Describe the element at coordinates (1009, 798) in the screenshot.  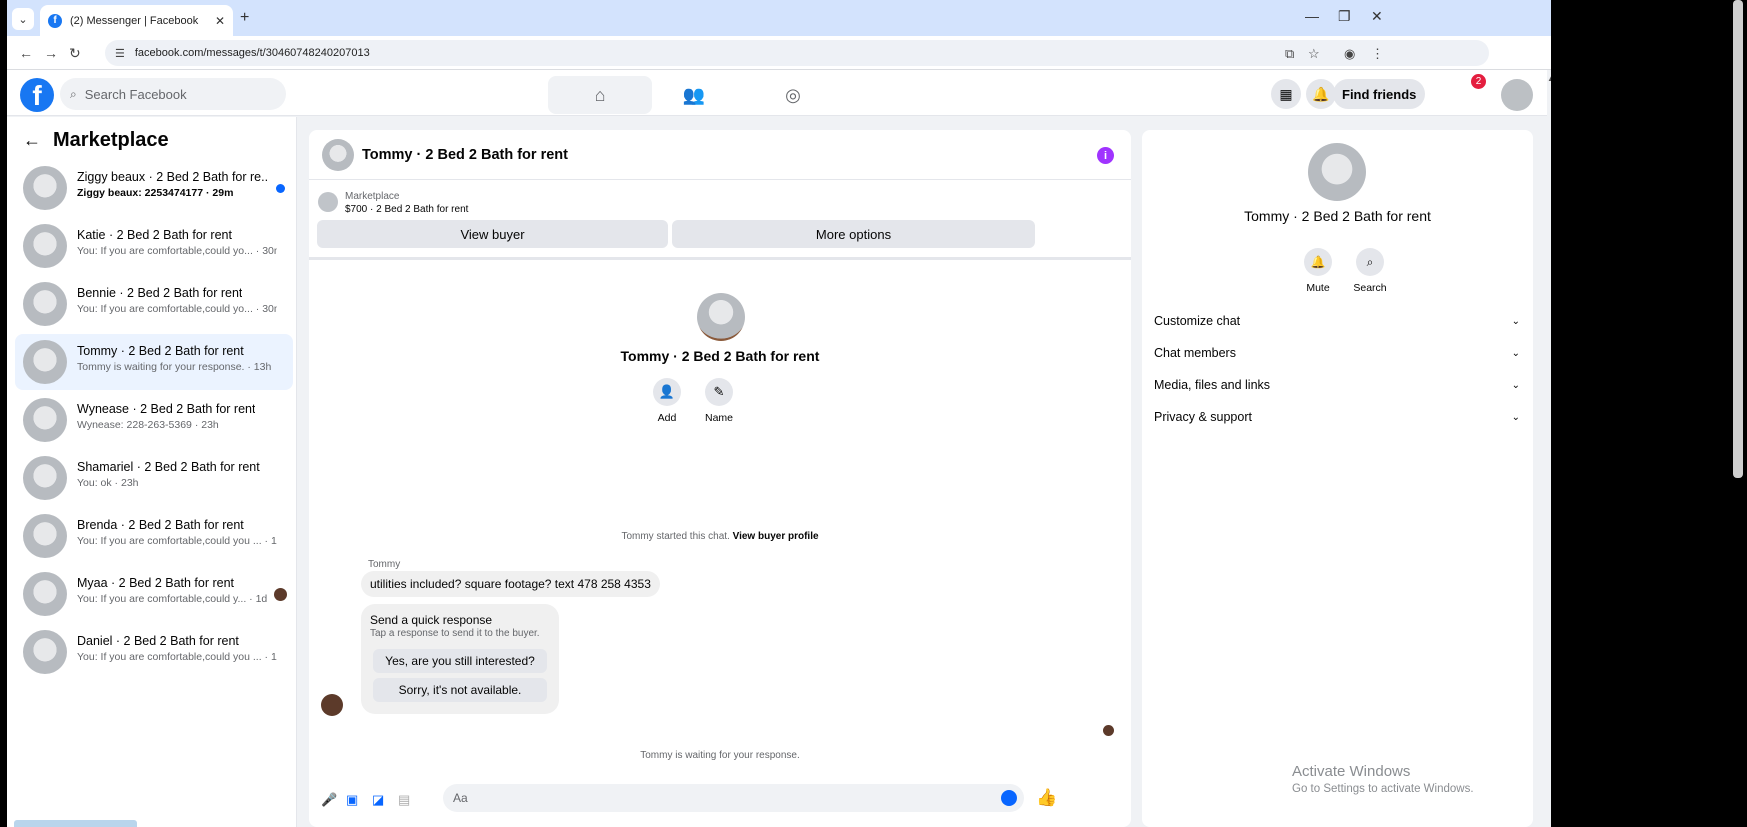
I see `emoji-icon` at that location.